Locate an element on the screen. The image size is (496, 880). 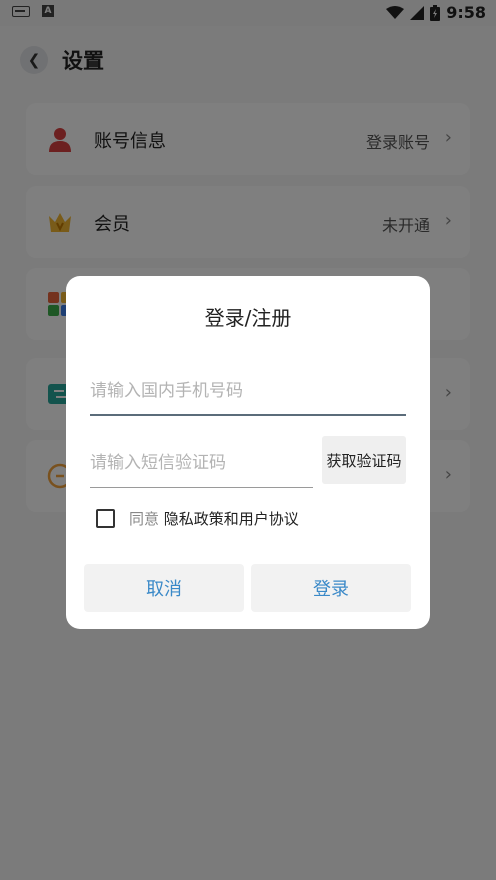
privacy-policy-link: 隐私政策和用户协议 is located at coordinates (231, 519).